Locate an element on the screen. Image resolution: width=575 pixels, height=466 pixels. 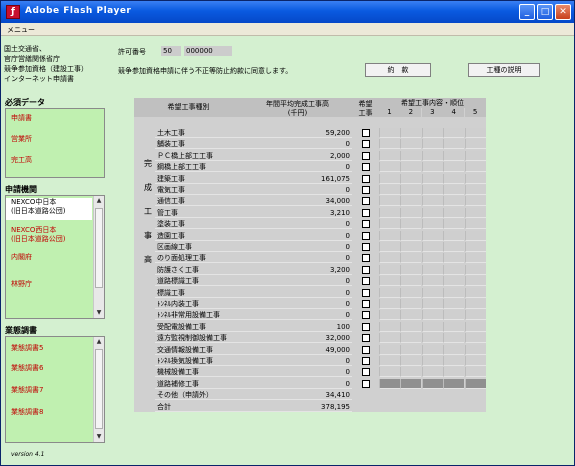
row-value: 161,075 is located at coordinates (297, 179).